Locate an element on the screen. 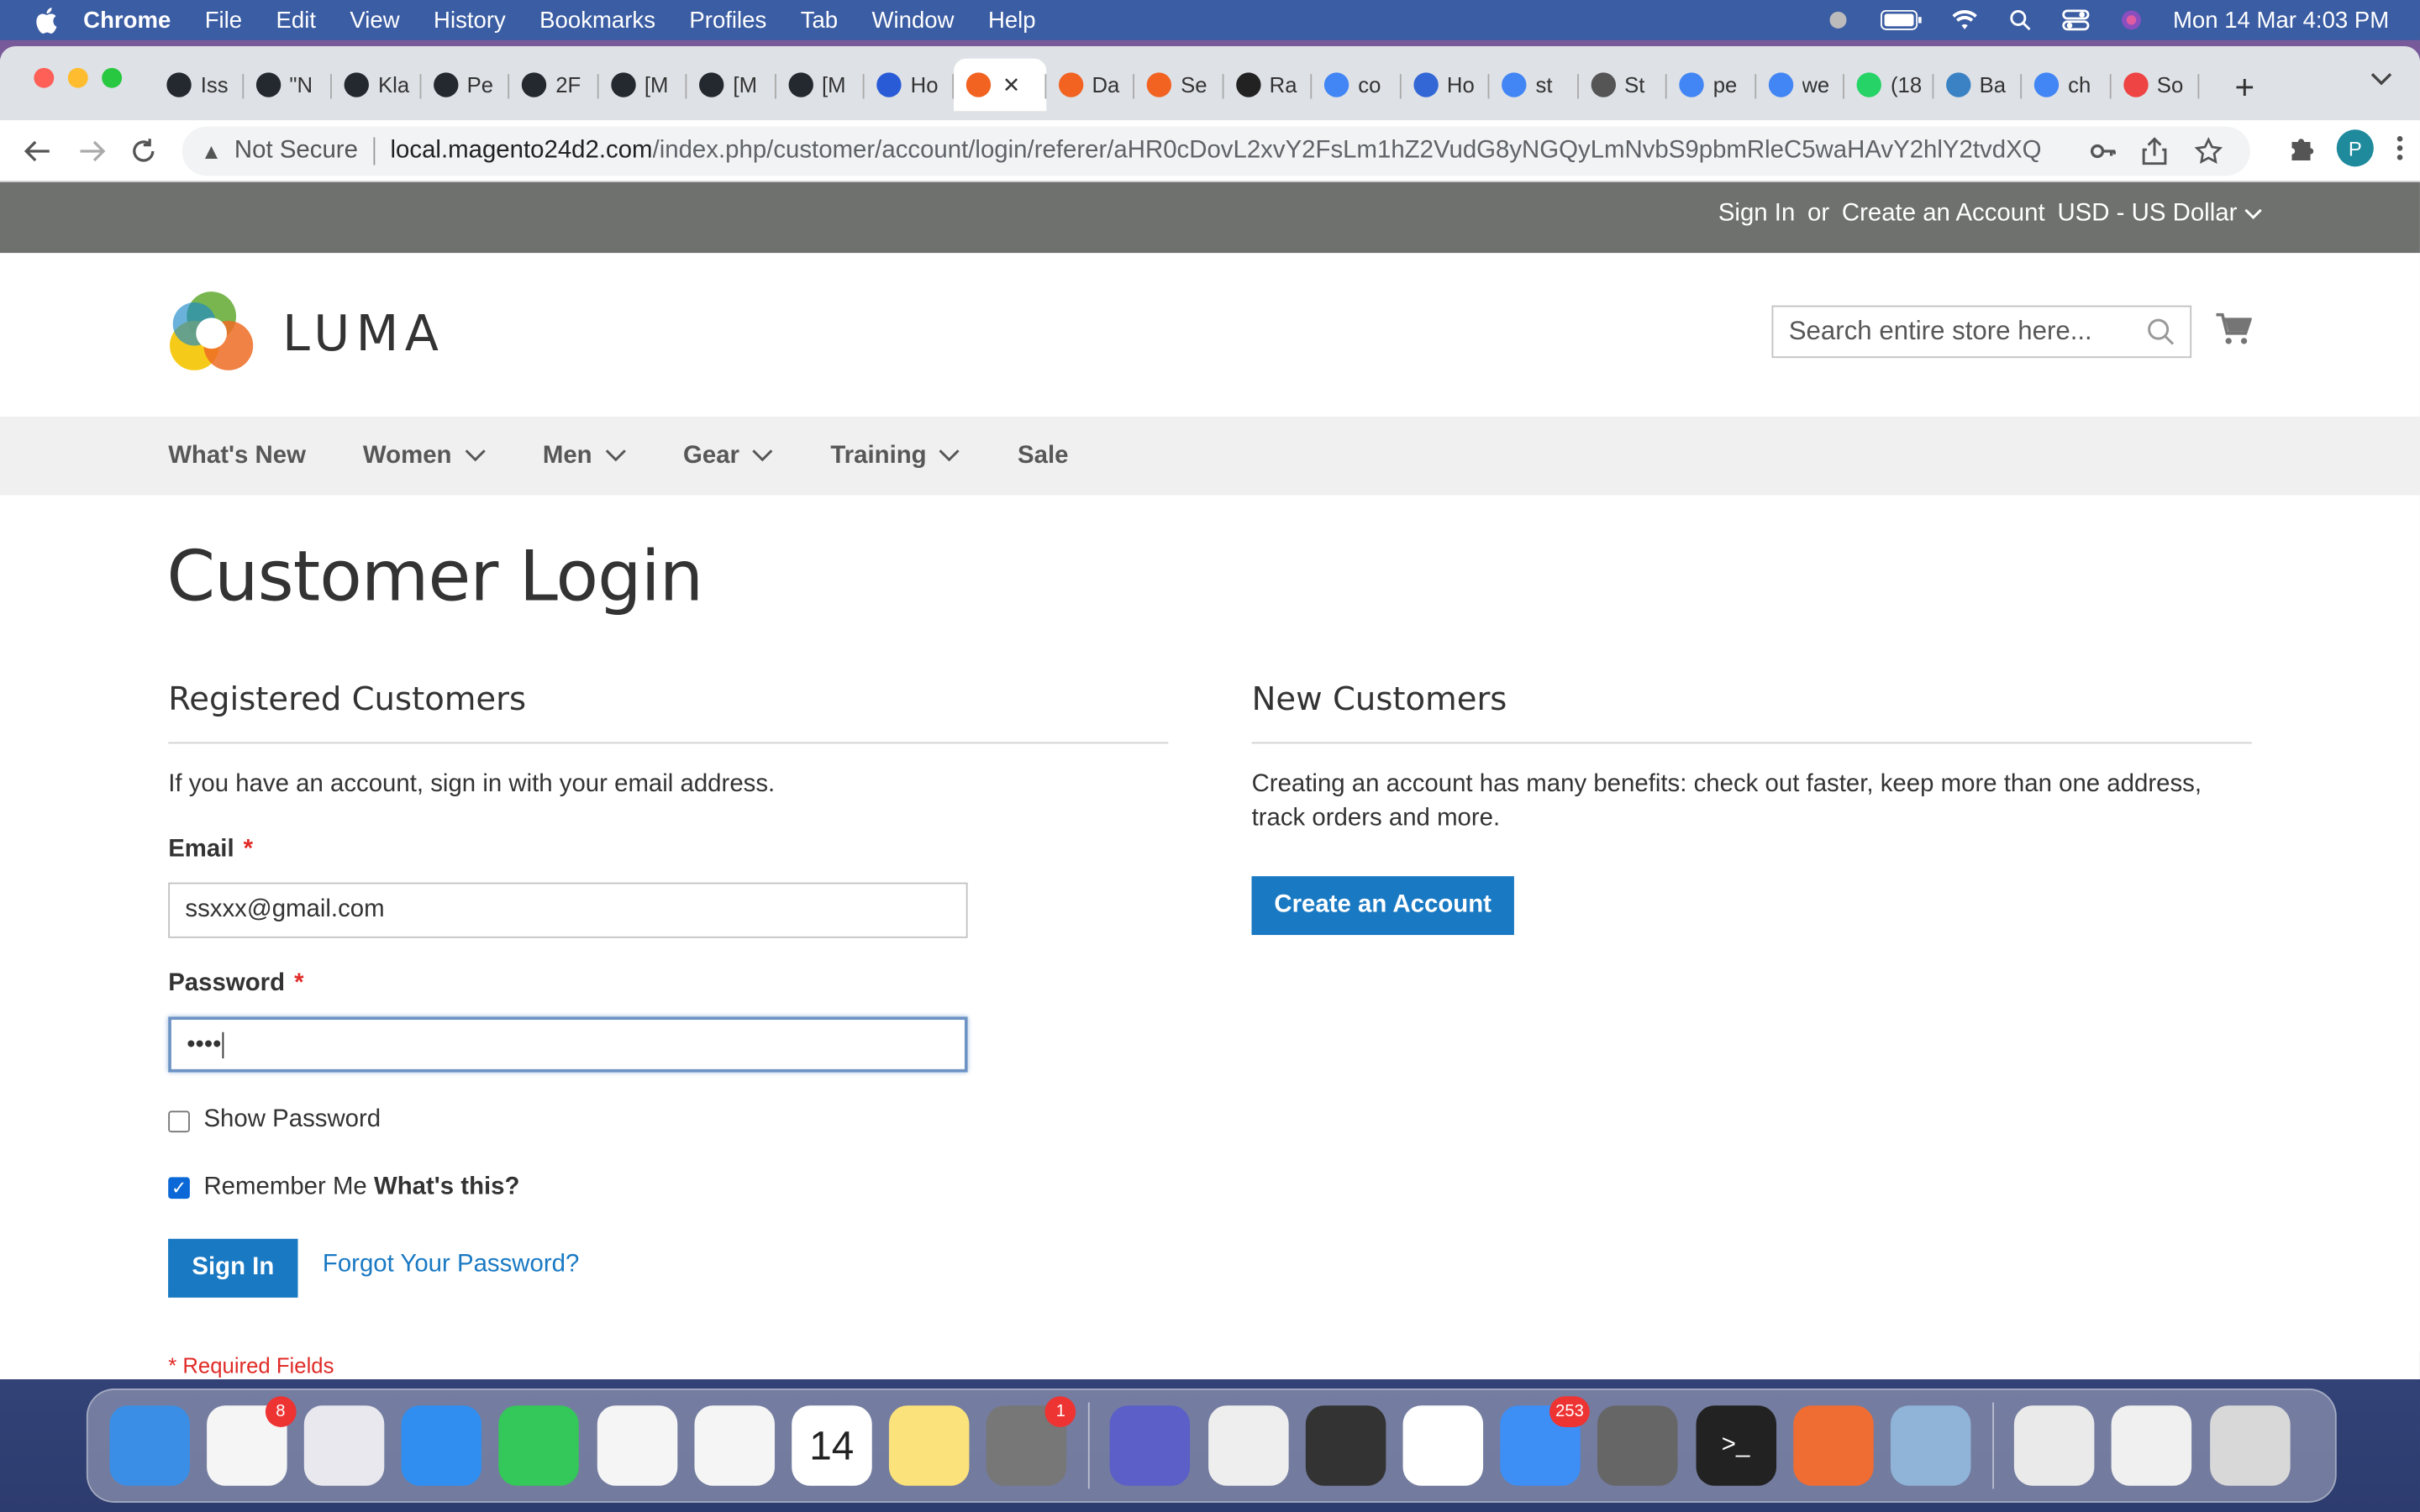 This screenshot has width=2420, height=1512. system-preferences-icon: 1 is located at coordinates (1031, 1441).